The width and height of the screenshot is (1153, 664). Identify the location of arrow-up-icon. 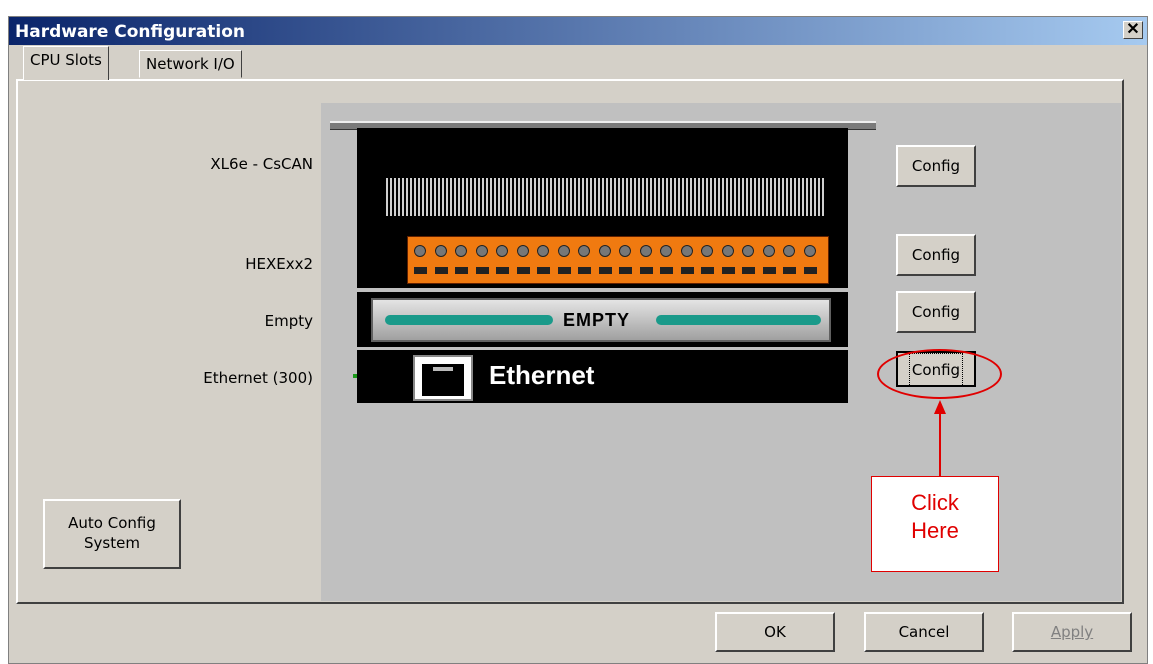
(940, 439).